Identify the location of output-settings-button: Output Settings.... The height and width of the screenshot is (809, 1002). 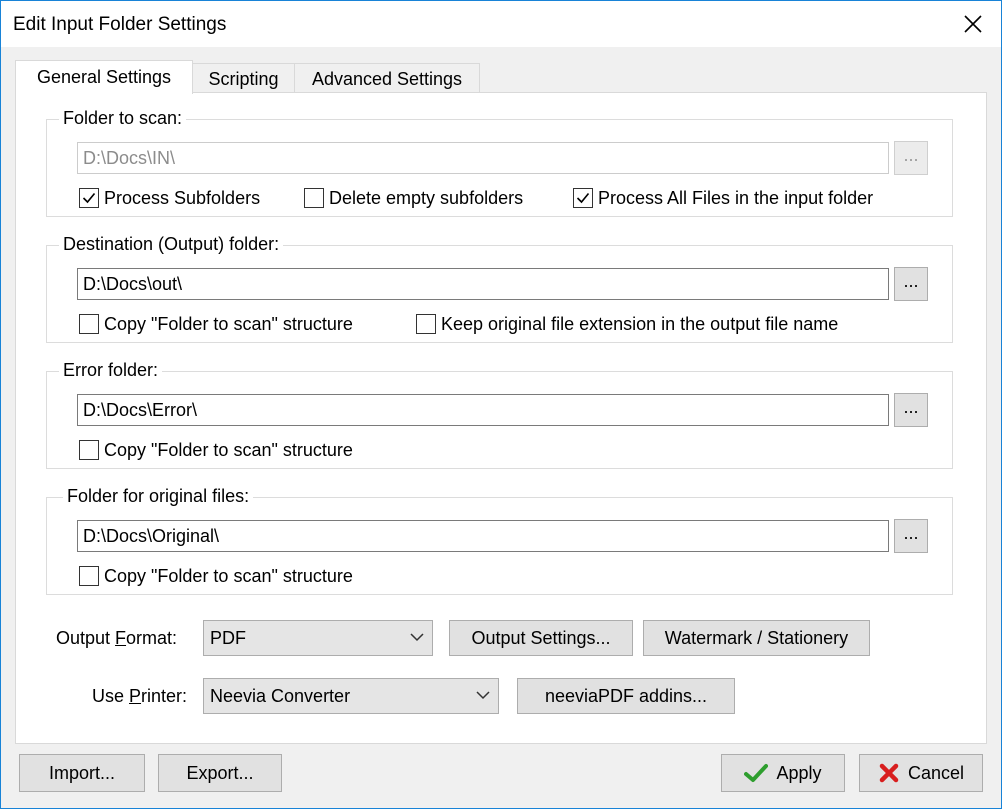
(541, 638).